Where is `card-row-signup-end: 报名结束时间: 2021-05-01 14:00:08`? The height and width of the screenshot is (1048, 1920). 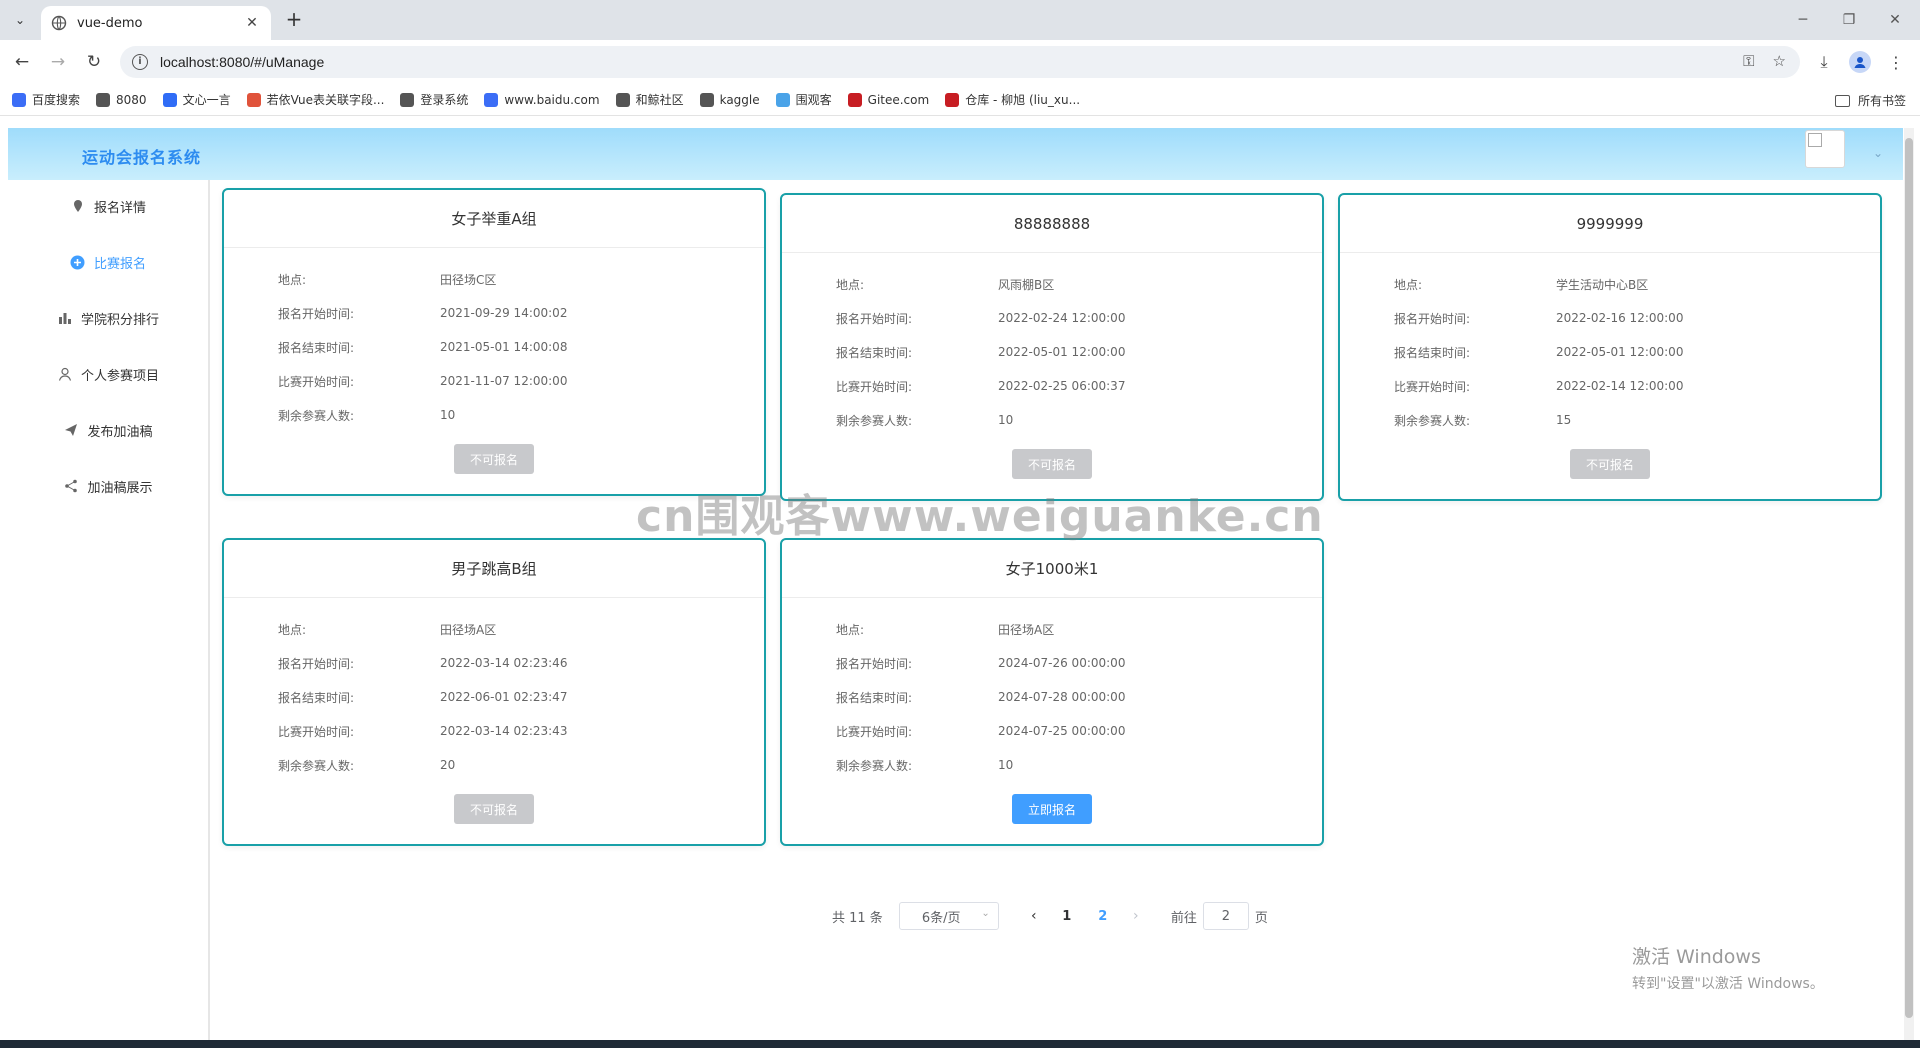 card-row-signup-end: 报名结束时间: 2021-05-01 14:00:08 is located at coordinates (494, 347).